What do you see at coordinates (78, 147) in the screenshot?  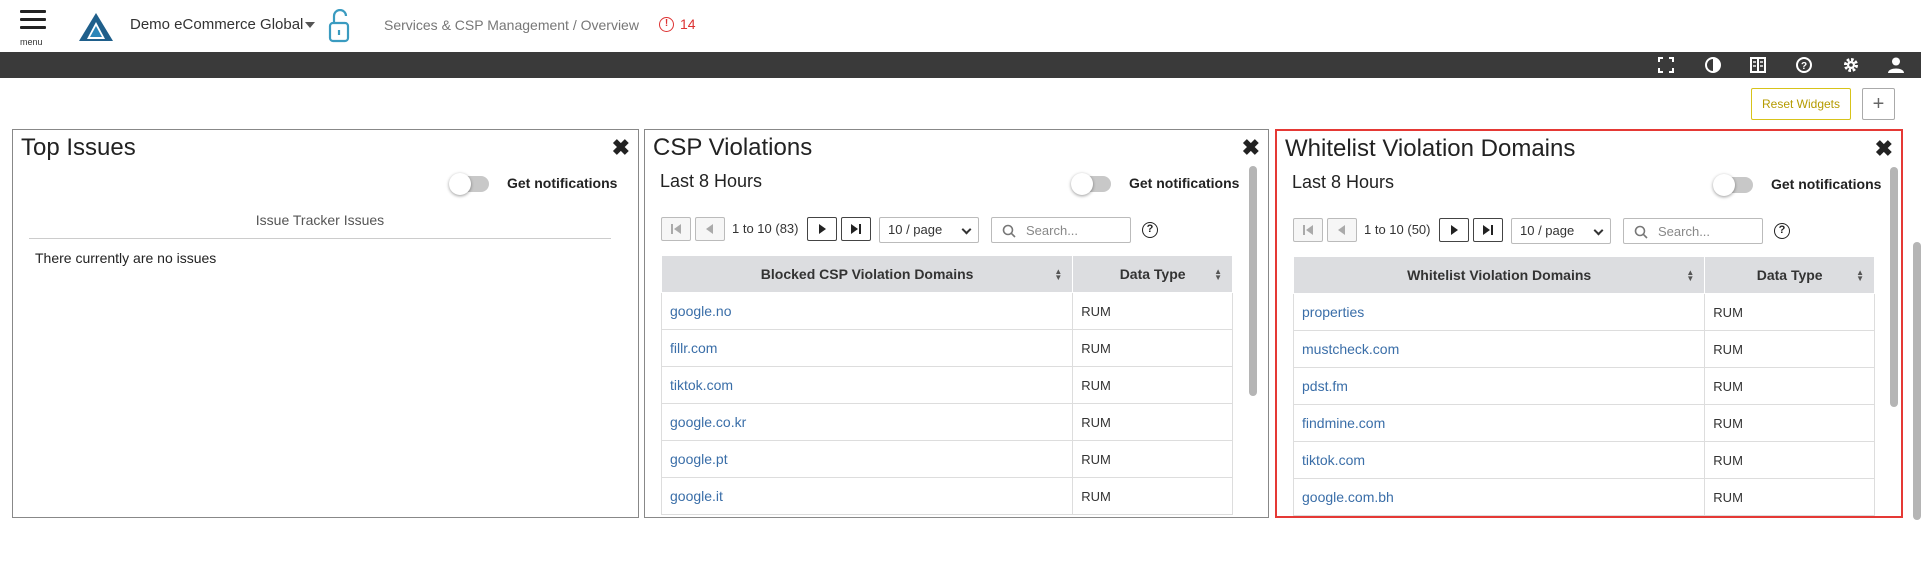 I see `panel-title: Top Issues` at bounding box center [78, 147].